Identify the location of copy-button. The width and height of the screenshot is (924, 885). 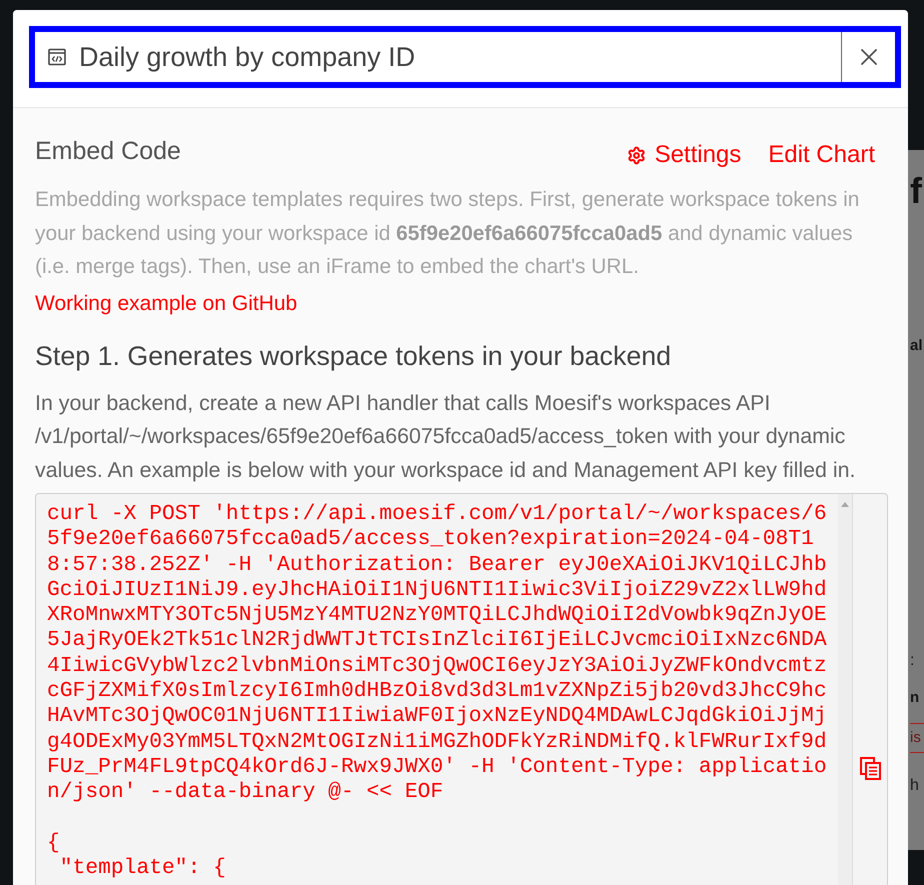
(870, 768).